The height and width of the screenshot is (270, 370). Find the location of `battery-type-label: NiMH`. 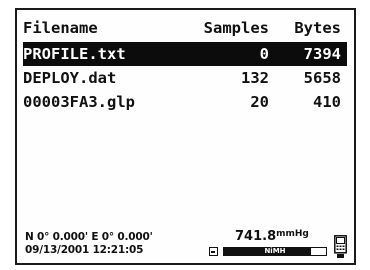

battery-type-label: NiMH is located at coordinates (275, 251).